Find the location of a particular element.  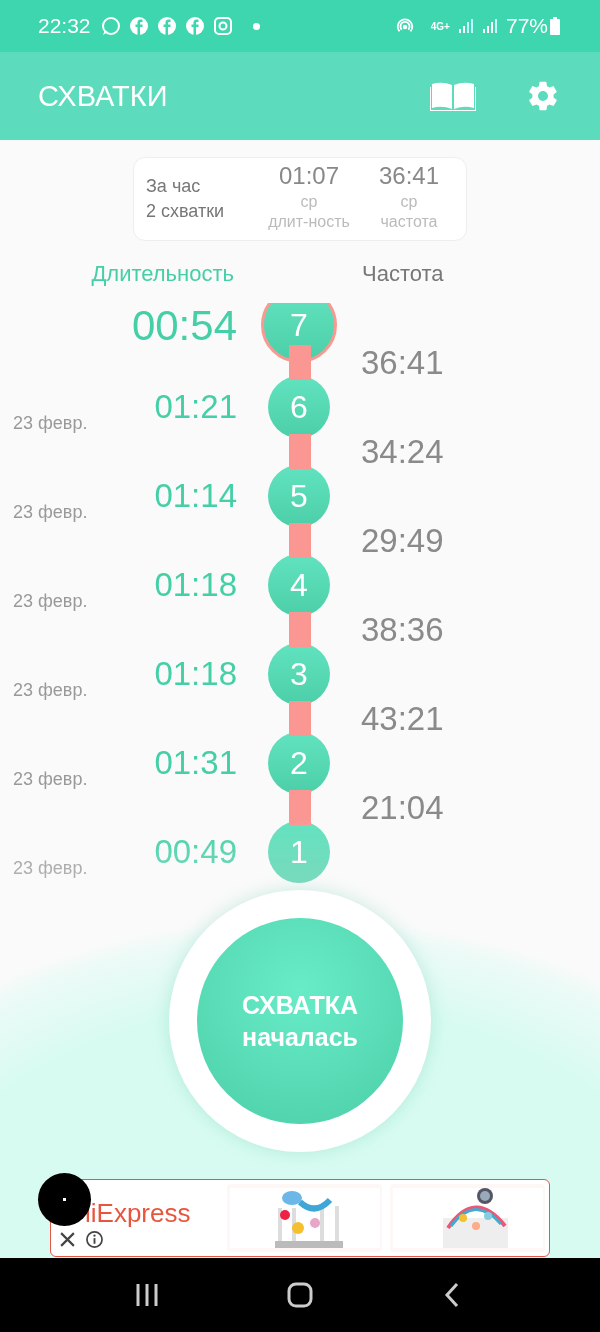

contraction-number: 3 is located at coordinates (299, 674).